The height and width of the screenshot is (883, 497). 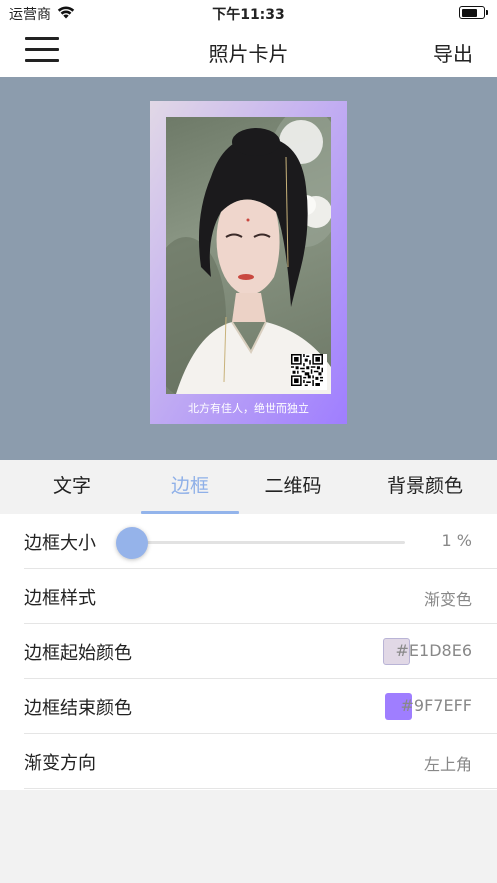 What do you see at coordinates (436, 705) in the screenshot?
I see `end-color-value: #9F7EFF` at bounding box center [436, 705].